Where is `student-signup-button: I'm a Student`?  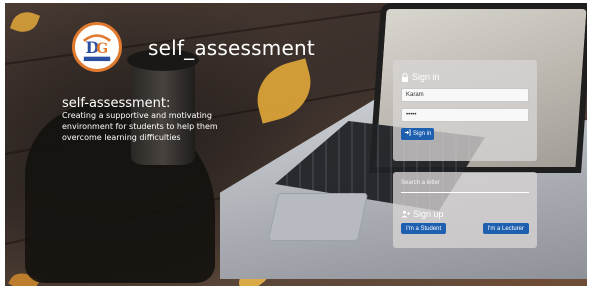 student-signup-button: I'm a Student is located at coordinates (424, 228).